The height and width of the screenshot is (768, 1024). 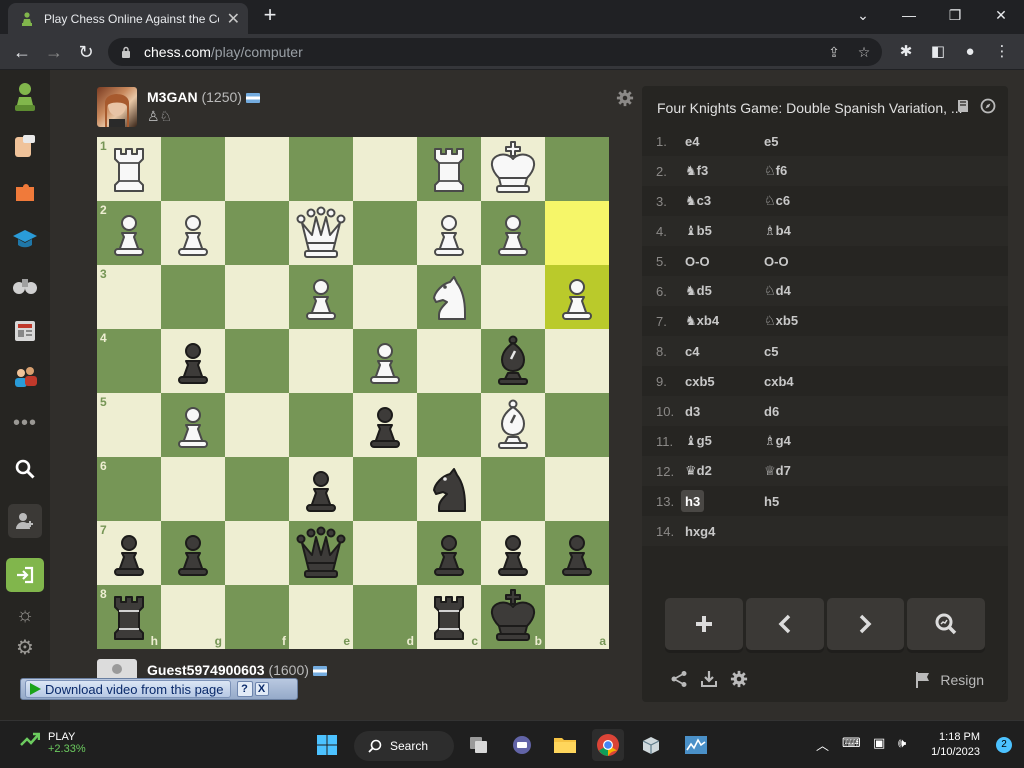 I want to click on black-move: ♘xb5, so click(x=781, y=321).